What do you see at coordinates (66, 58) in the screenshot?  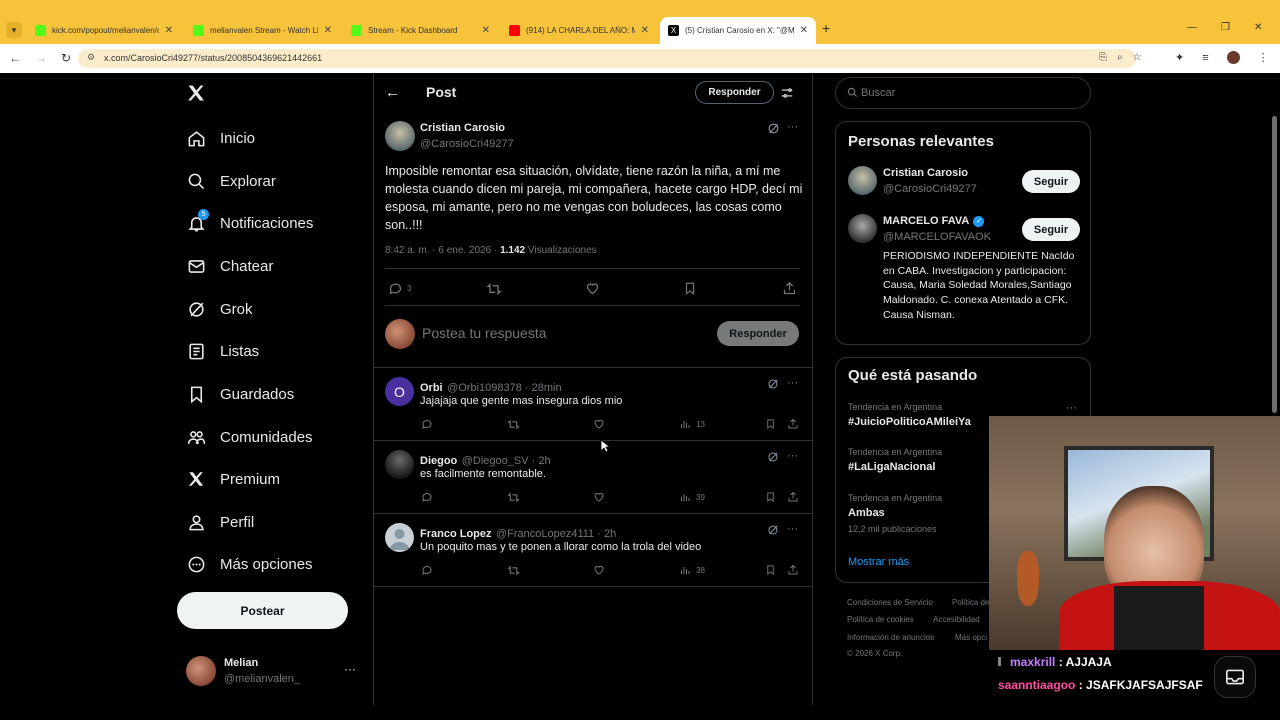 I see `reload-icon: ↻` at bounding box center [66, 58].